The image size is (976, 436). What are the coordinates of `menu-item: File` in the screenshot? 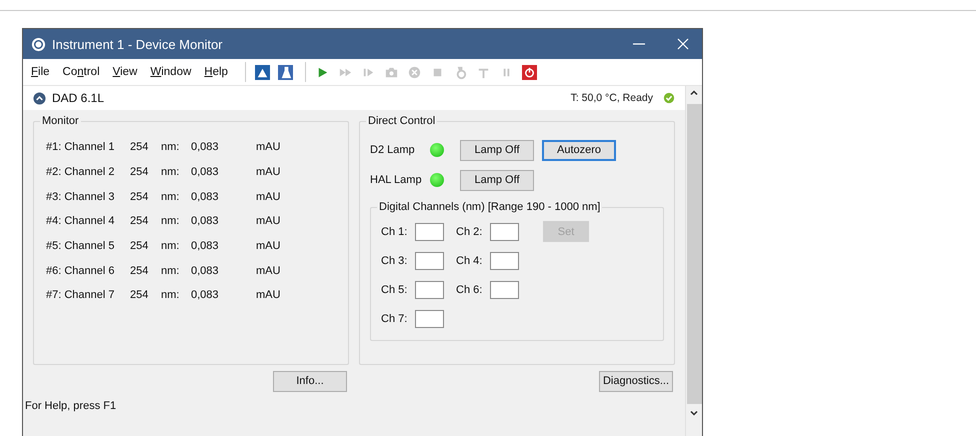 It's located at (40, 72).